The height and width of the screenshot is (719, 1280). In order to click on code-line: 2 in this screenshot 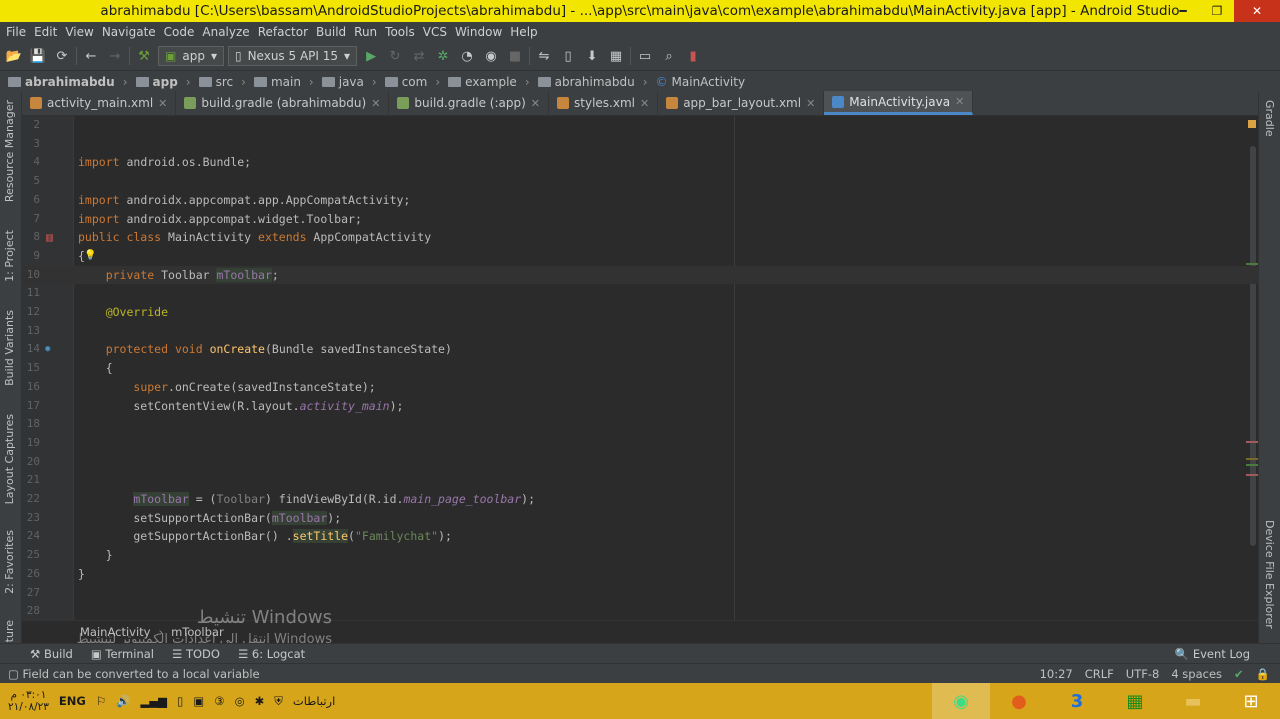, I will do `click(640, 125)`.